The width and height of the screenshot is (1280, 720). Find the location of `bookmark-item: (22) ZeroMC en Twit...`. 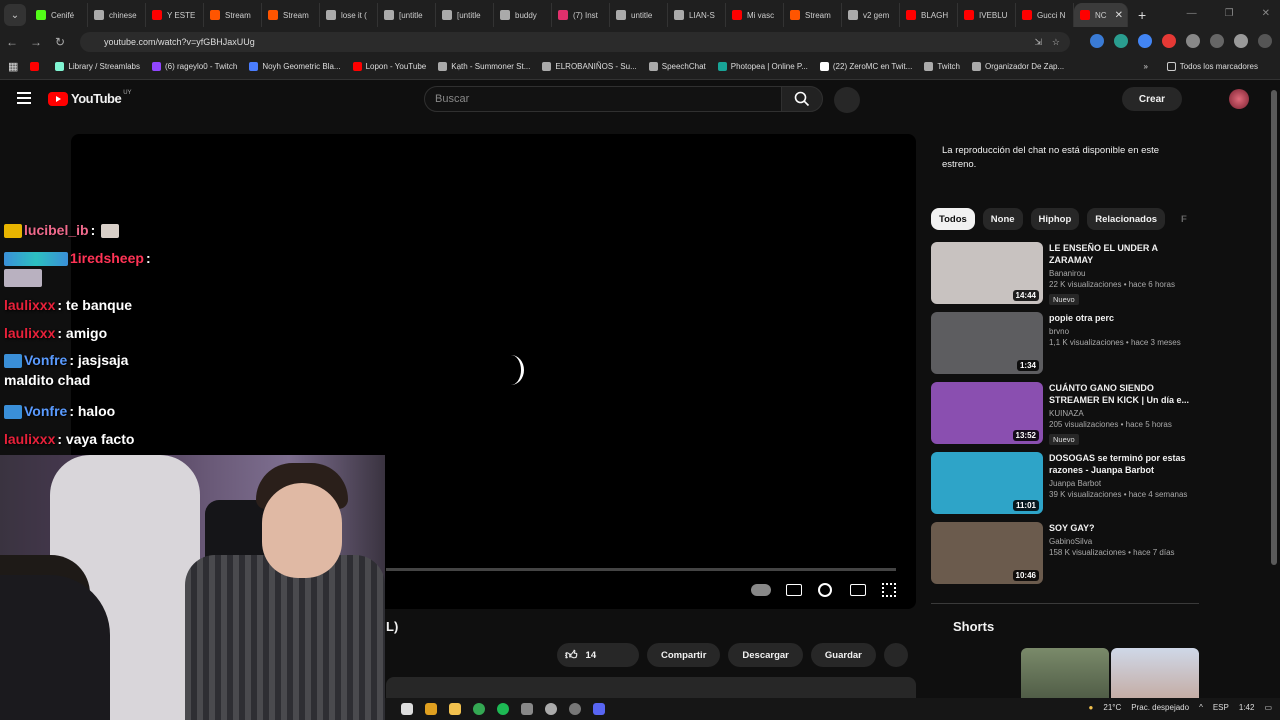

bookmark-item: (22) ZeroMC en Twit... is located at coordinates (865, 66).